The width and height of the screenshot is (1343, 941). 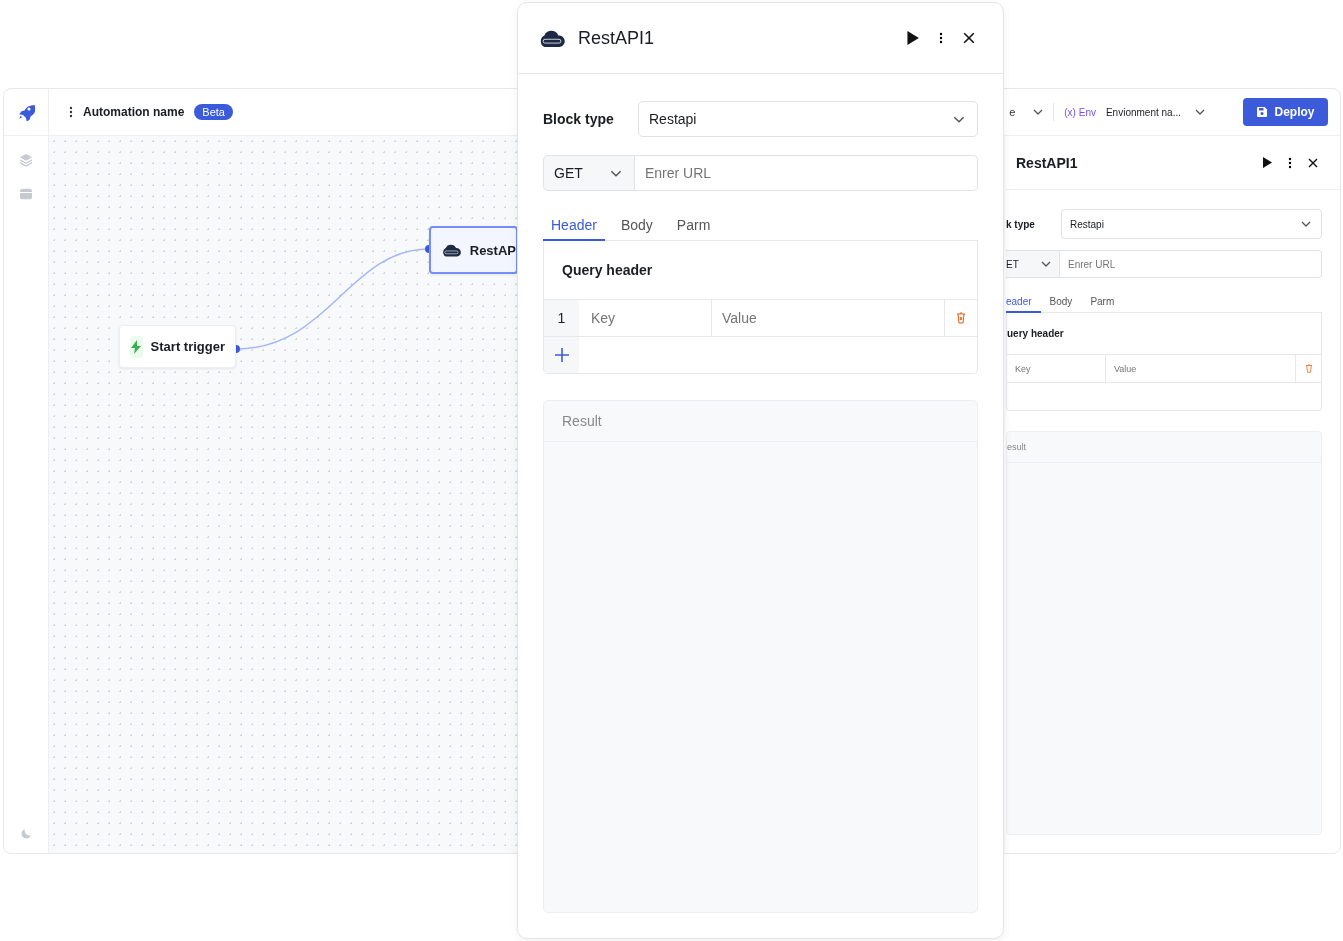 What do you see at coordinates (561, 355) in the screenshot?
I see `plus-icon` at bounding box center [561, 355].